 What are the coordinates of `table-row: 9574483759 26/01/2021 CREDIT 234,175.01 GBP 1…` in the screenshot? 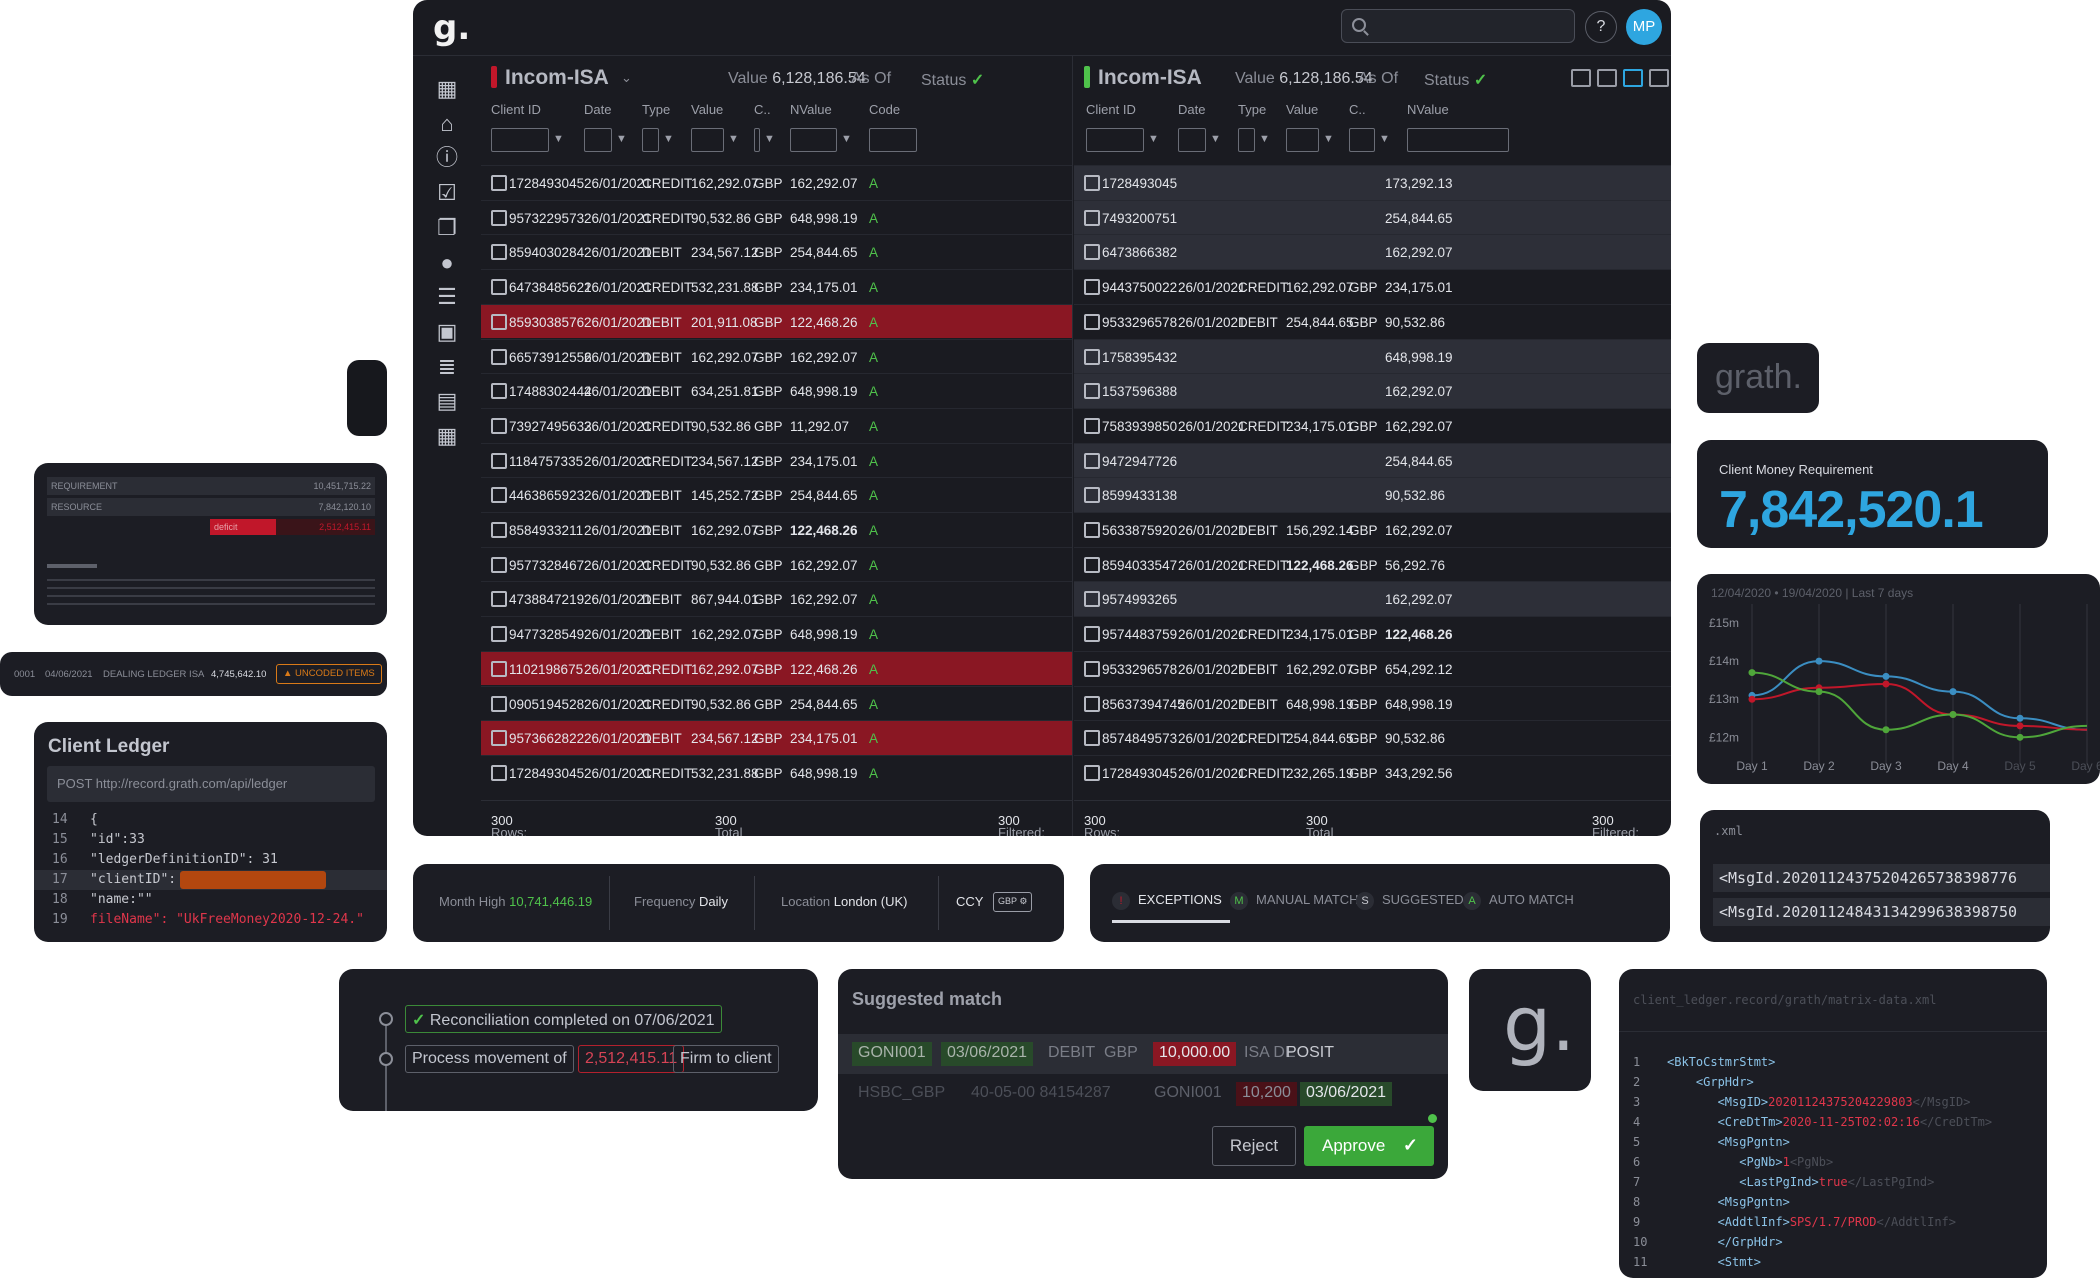 It's located at (1372, 633).